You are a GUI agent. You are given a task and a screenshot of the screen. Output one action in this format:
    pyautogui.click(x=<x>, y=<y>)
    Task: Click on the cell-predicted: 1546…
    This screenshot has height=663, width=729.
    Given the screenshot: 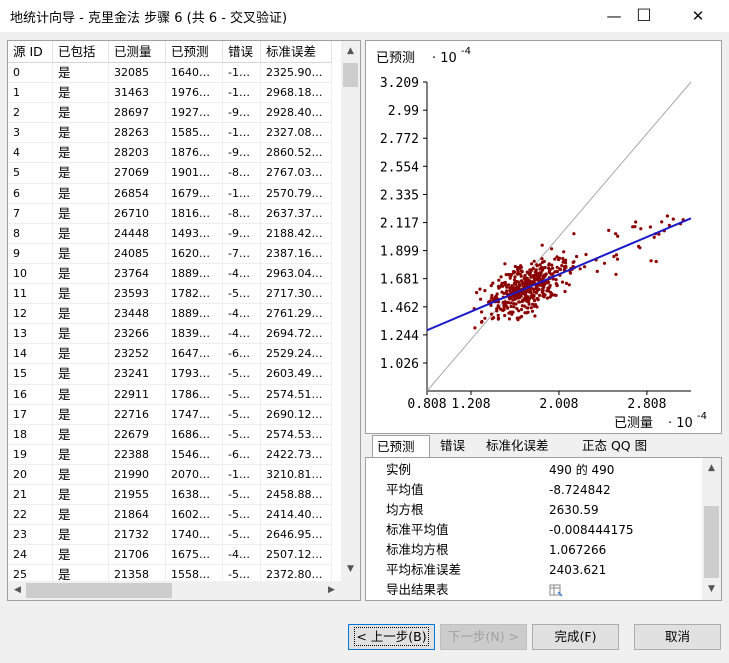 What is the action you would take?
    pyautogui.click(x=194, y=454)
    